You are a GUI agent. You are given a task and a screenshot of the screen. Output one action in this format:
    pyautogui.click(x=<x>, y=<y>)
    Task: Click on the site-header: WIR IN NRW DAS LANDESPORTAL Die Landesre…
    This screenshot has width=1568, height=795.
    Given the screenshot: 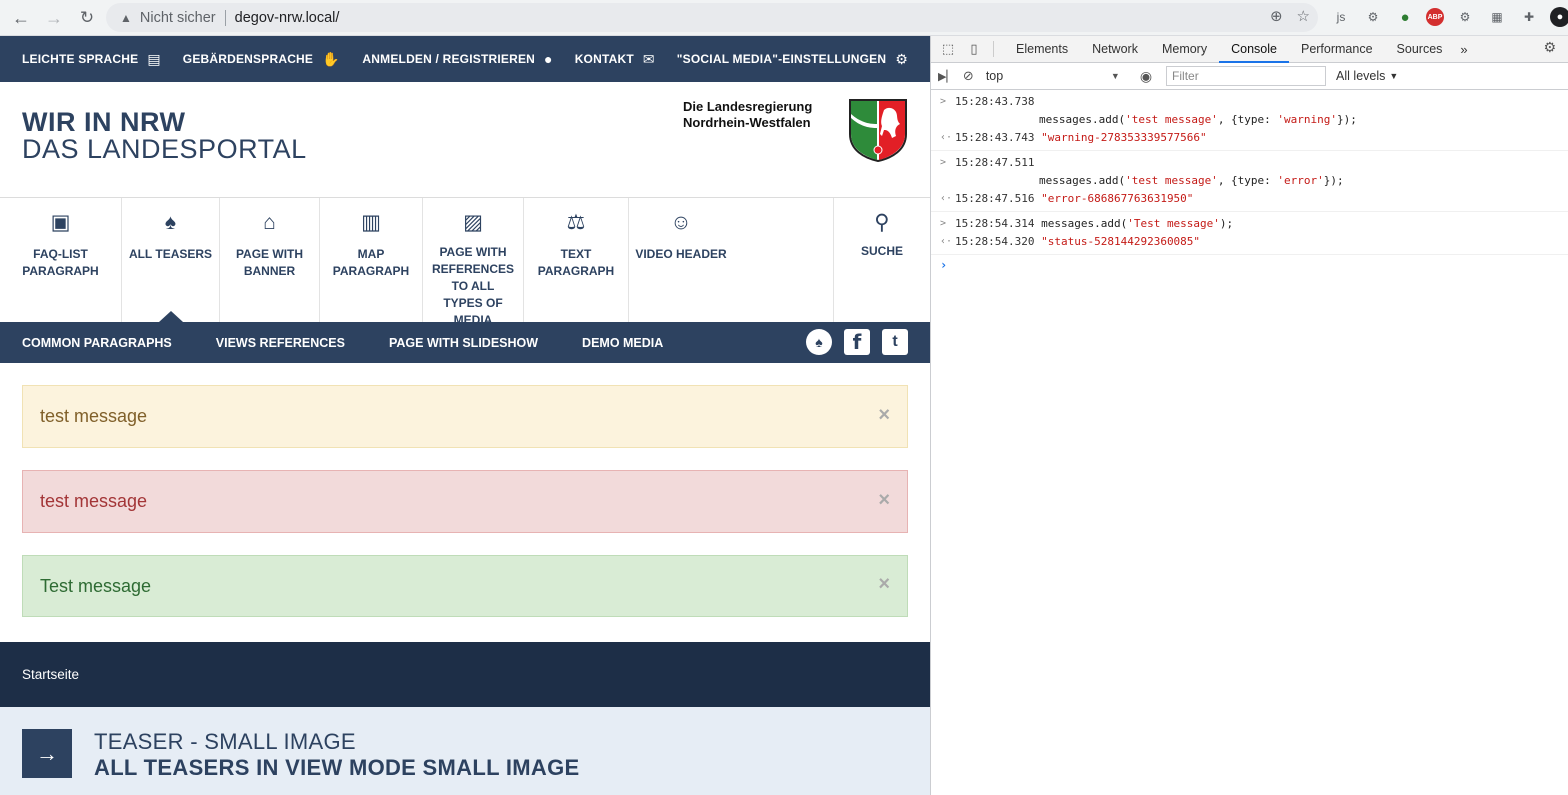 What is the action you would take?
    pyautogui.click(x=465, y=140)
    